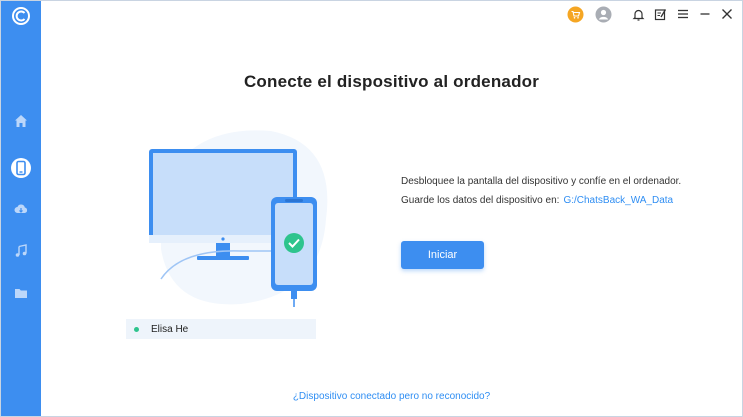 Image resolution: width=743 pixels, height=417 pixels. I want to click on close-button, so click(727, 14).